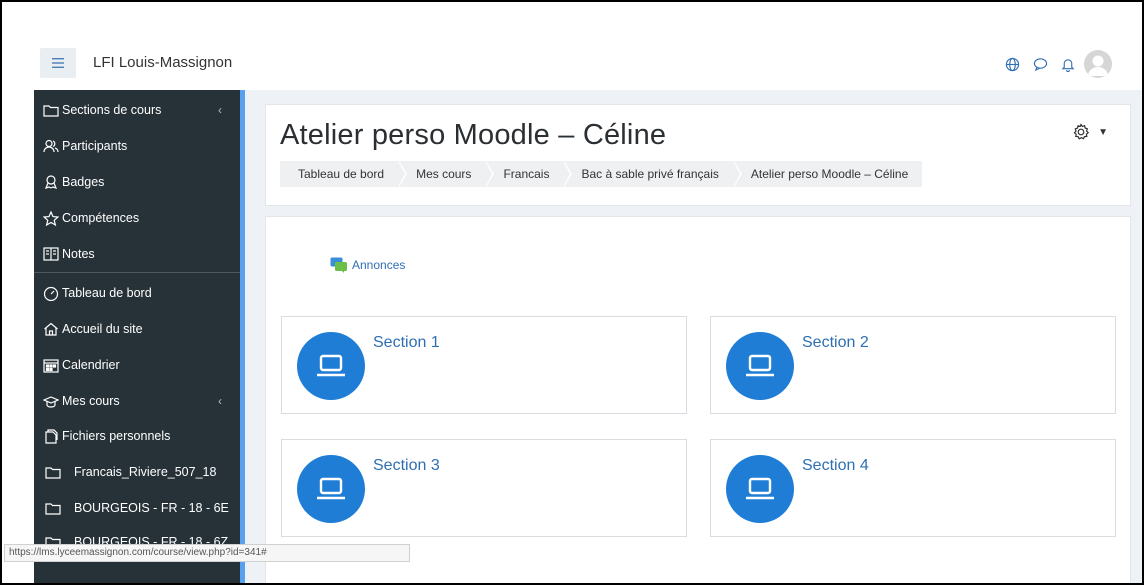 This screenshot has height=585, width=1144. Describe the element at coordinates (827, 174) in the screenshot. I see `breadcrumb-item-current: Atelier perso Moodle – Céline` at that location.